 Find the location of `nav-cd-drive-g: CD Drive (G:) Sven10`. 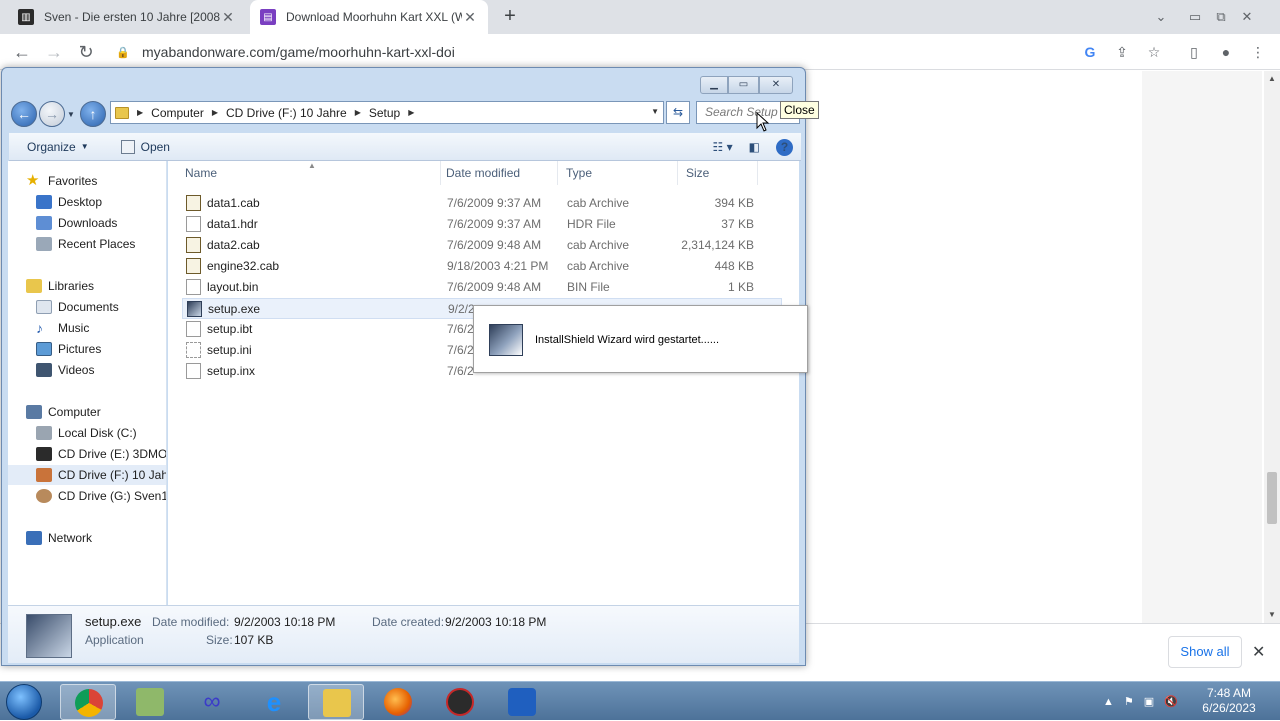

nav-cd-drive-g: CD Drive (G:) Sven10 is located at coordinates (101, 496).